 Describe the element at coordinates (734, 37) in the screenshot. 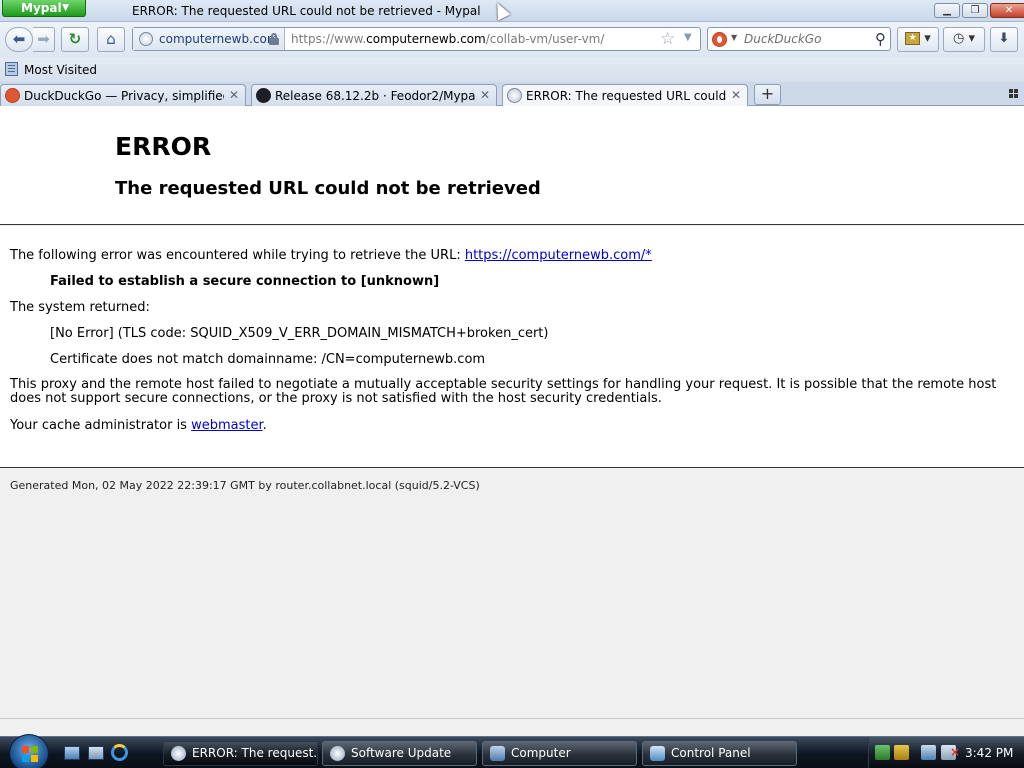

I see `search-engine-dropdown-icon: ▼` at that location.